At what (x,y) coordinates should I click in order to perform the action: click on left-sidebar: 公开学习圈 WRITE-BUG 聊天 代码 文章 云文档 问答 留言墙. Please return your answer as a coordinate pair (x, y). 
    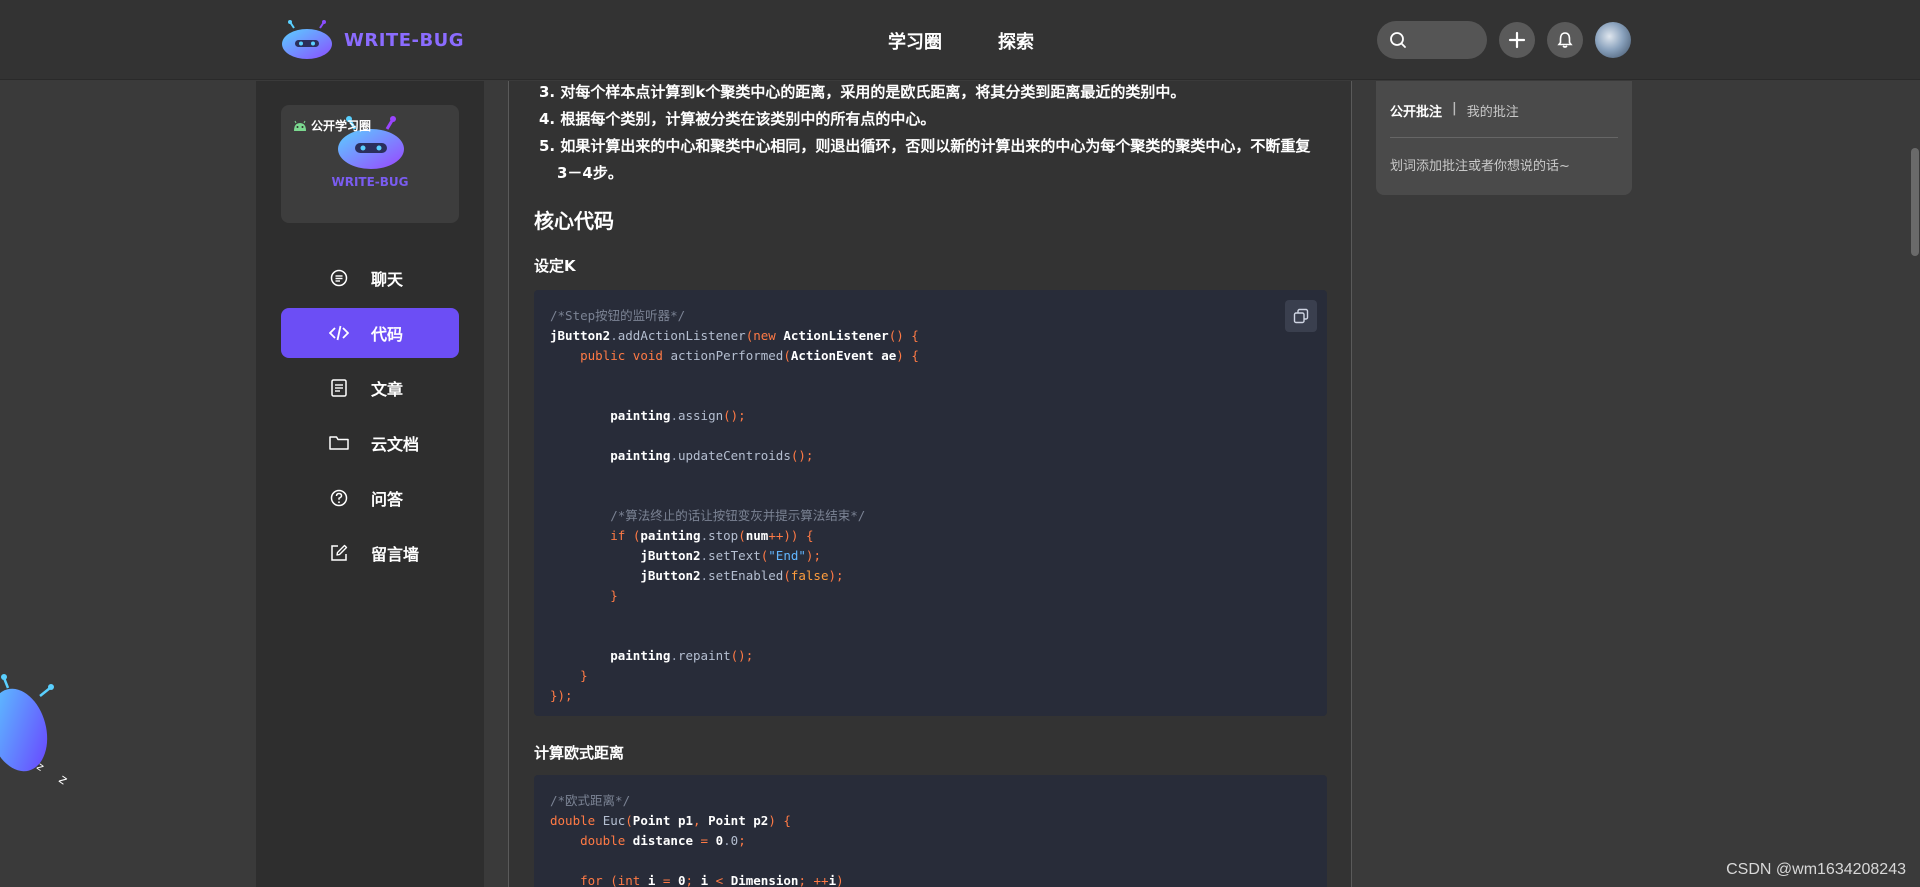
    Looking at the image, I should click on (370, 484).